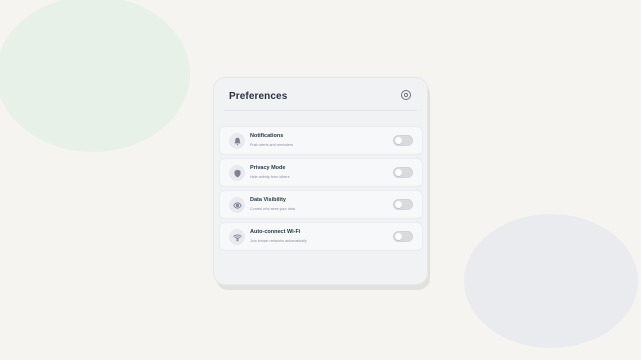 Image resolution: width=641 pixels, height=360 pixels. What do you see at coordinates (267, 136) in the screenshot?
I see `setting-label: Notifications` at bounding box center [267, 136].